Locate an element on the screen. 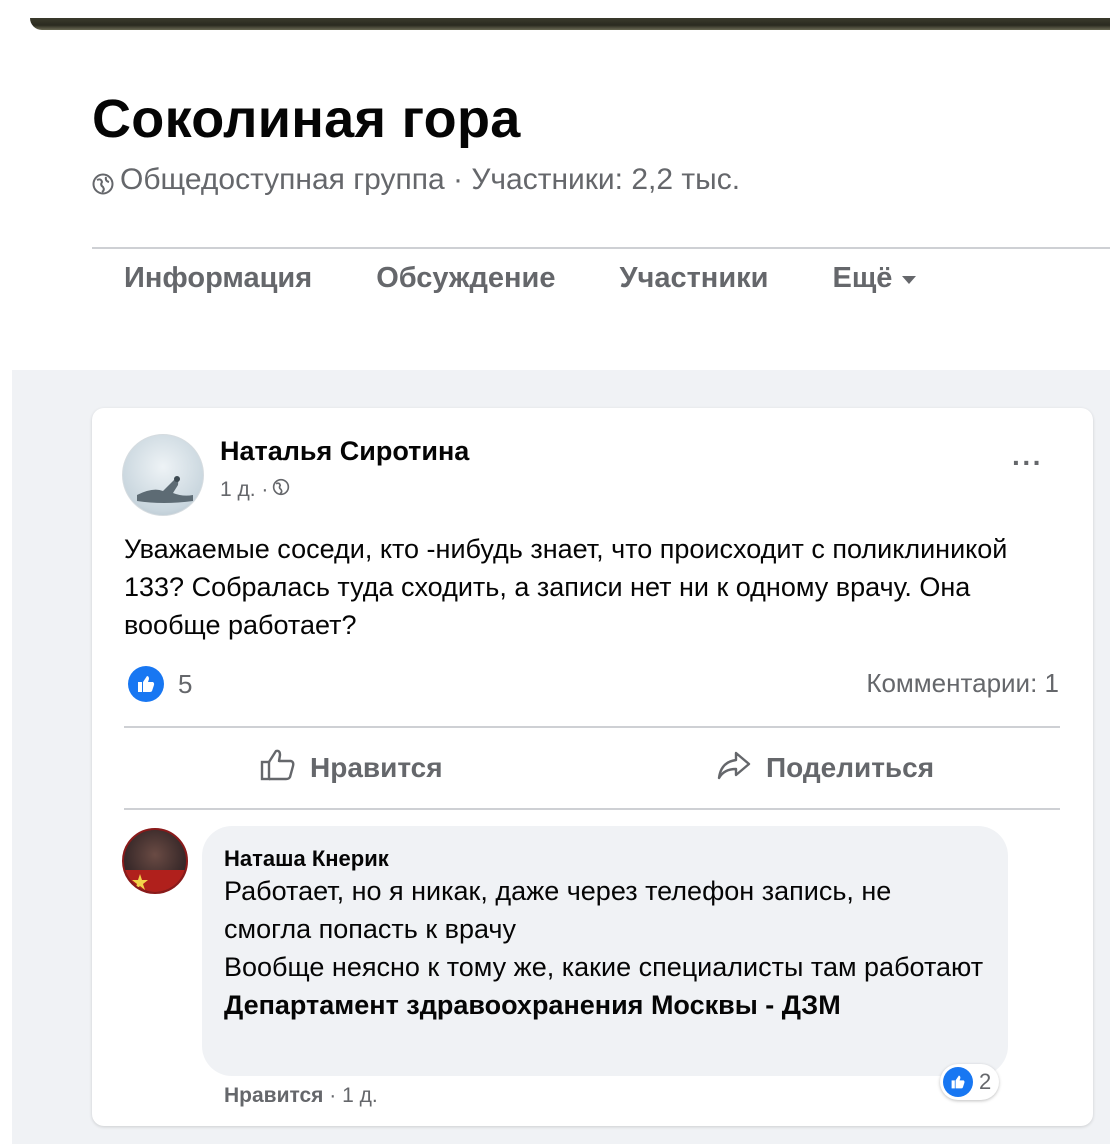  like-button: Нравится is located at coordinates (351, 768).